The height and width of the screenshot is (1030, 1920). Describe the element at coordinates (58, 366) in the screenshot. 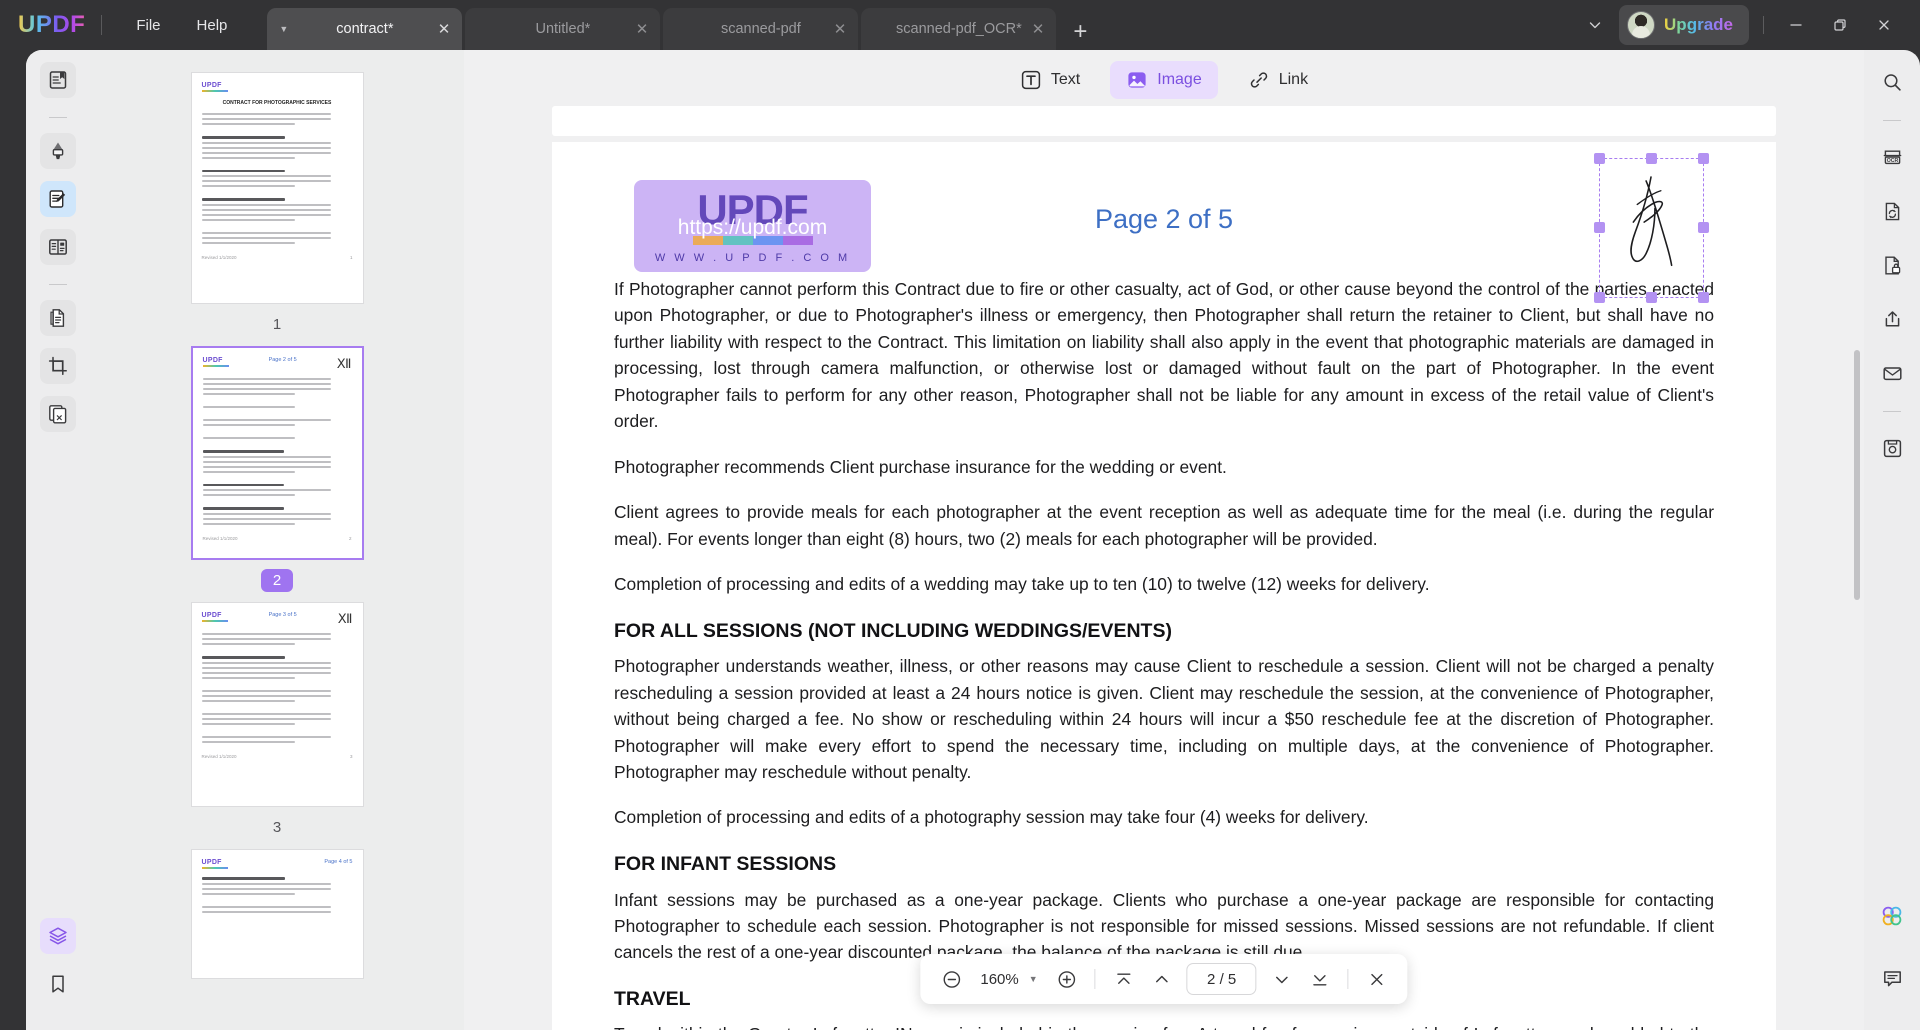

I see `crop-icon` at that location.